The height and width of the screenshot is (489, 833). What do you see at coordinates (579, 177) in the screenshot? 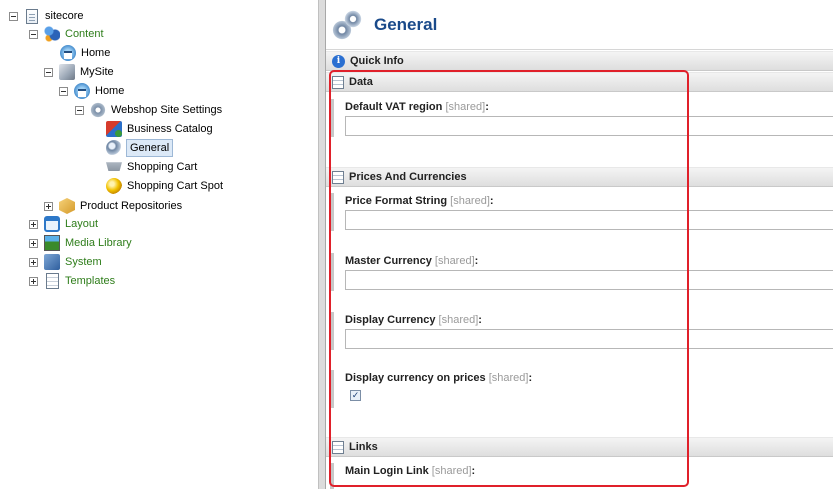
I see `section-prices-and-currencies: Prices And Currencies` at bounding box center [579, 177].